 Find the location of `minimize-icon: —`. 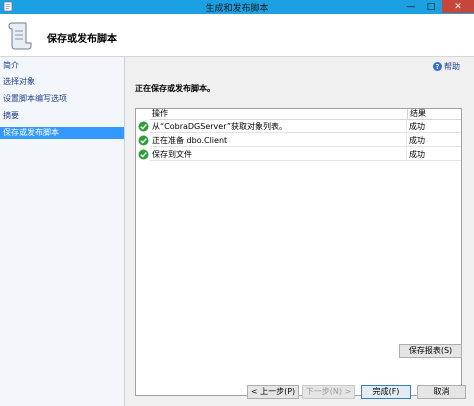

minimize-icon: — is located at coordinates (411, 6).